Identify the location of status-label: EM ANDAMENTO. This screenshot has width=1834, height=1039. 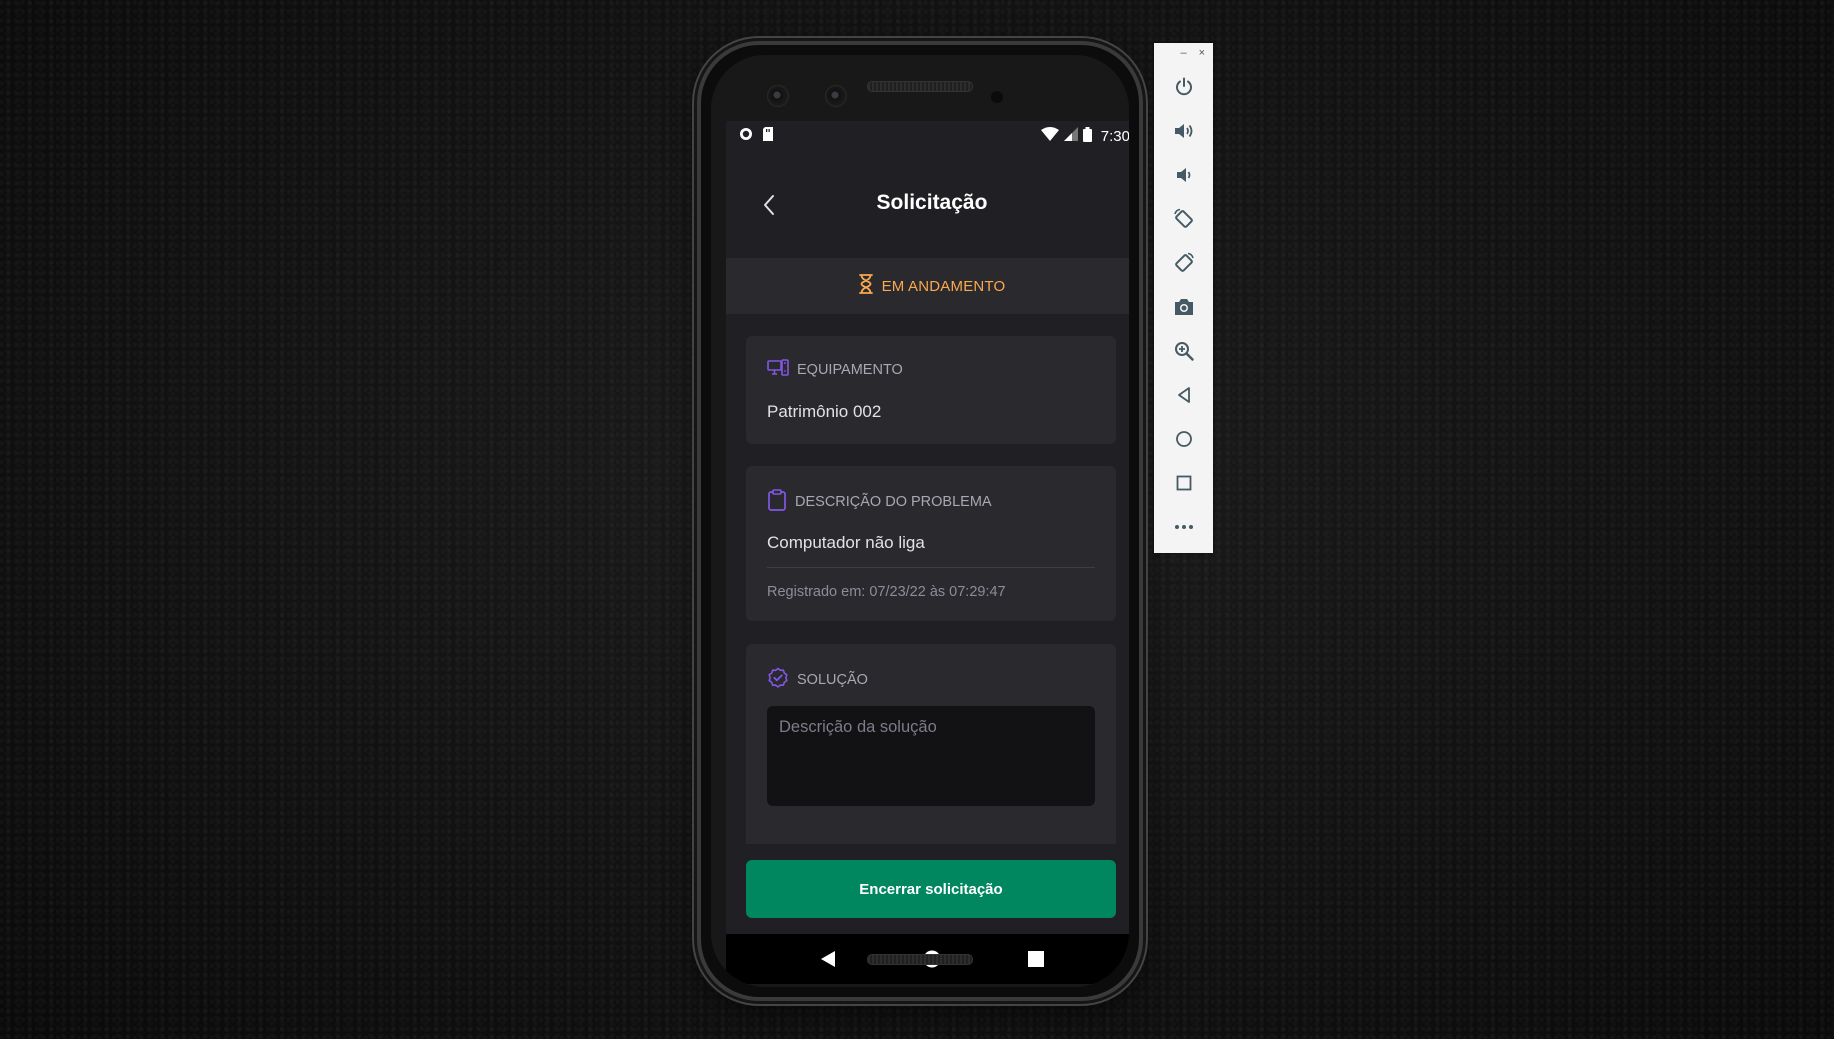
(943, 286).